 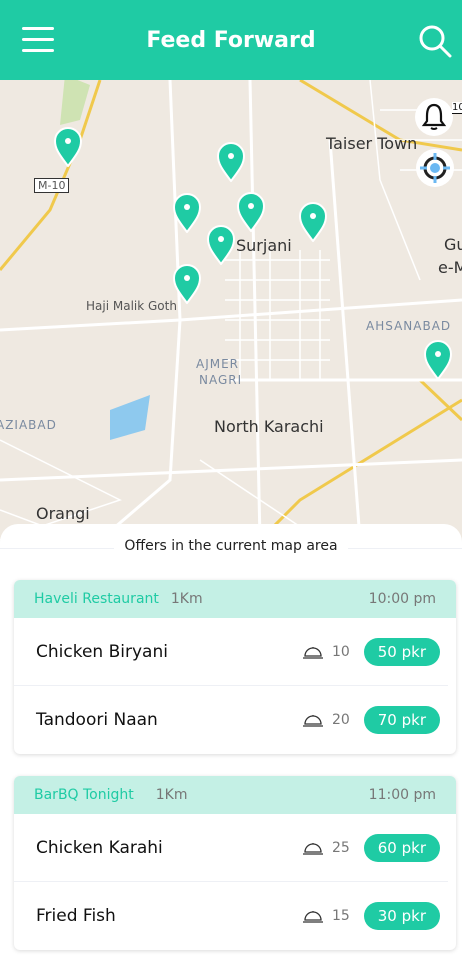 I want to click on price-button: 70 pkr, so click(x=401, y=720).